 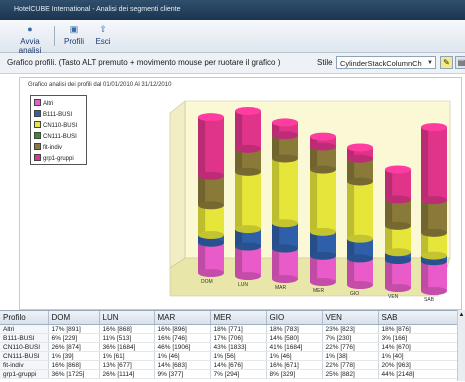 I want to click on table-cell: 16% [896], so click(x=182, y=329).